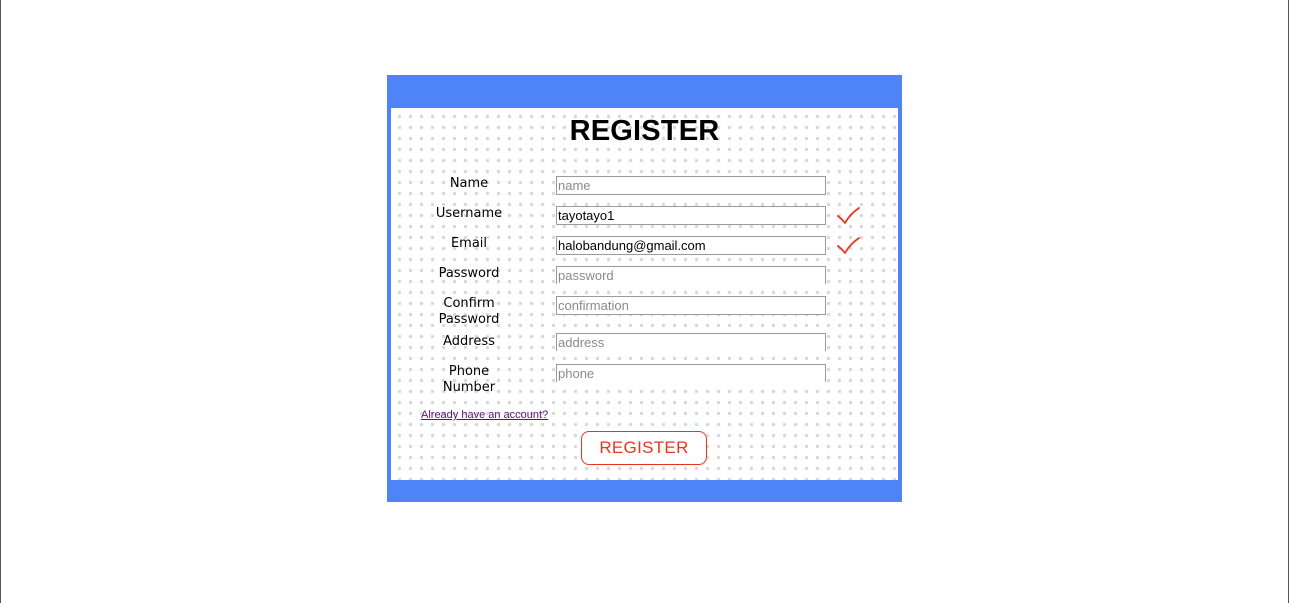 The height and width of the screenshot is (603, 1289). What do you see at coordinates (691, 215) in the screenshot?
I see `username-input` at bounding box center [691, 215].